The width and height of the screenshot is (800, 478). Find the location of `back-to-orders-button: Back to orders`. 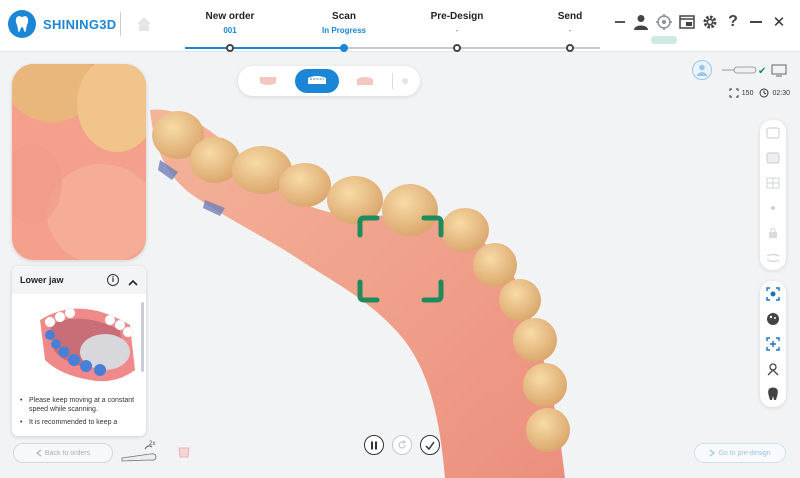

back-to-orders-button: Back to orders is located at coordinates (63, 453).